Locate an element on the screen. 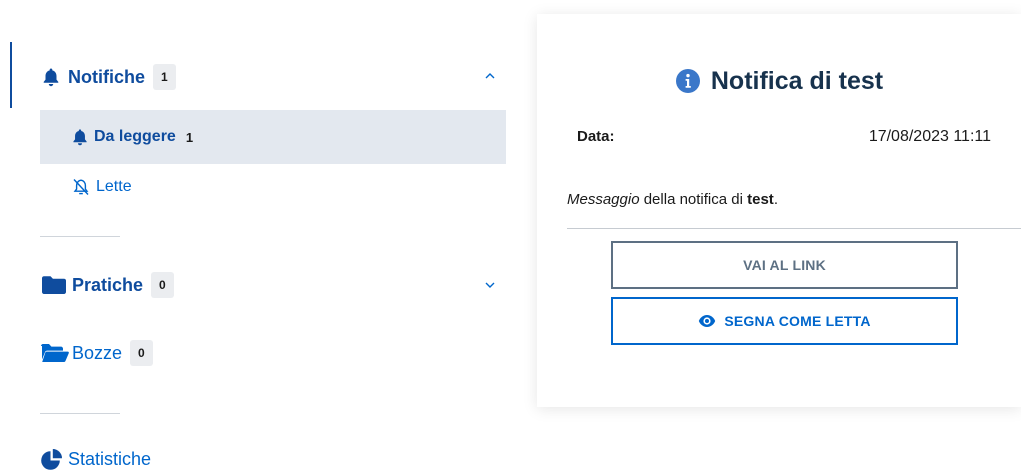 The width and height of the screenshot is (1021, 470). sidebar-item-label: Notifiche is located at coordinates (107, 76).